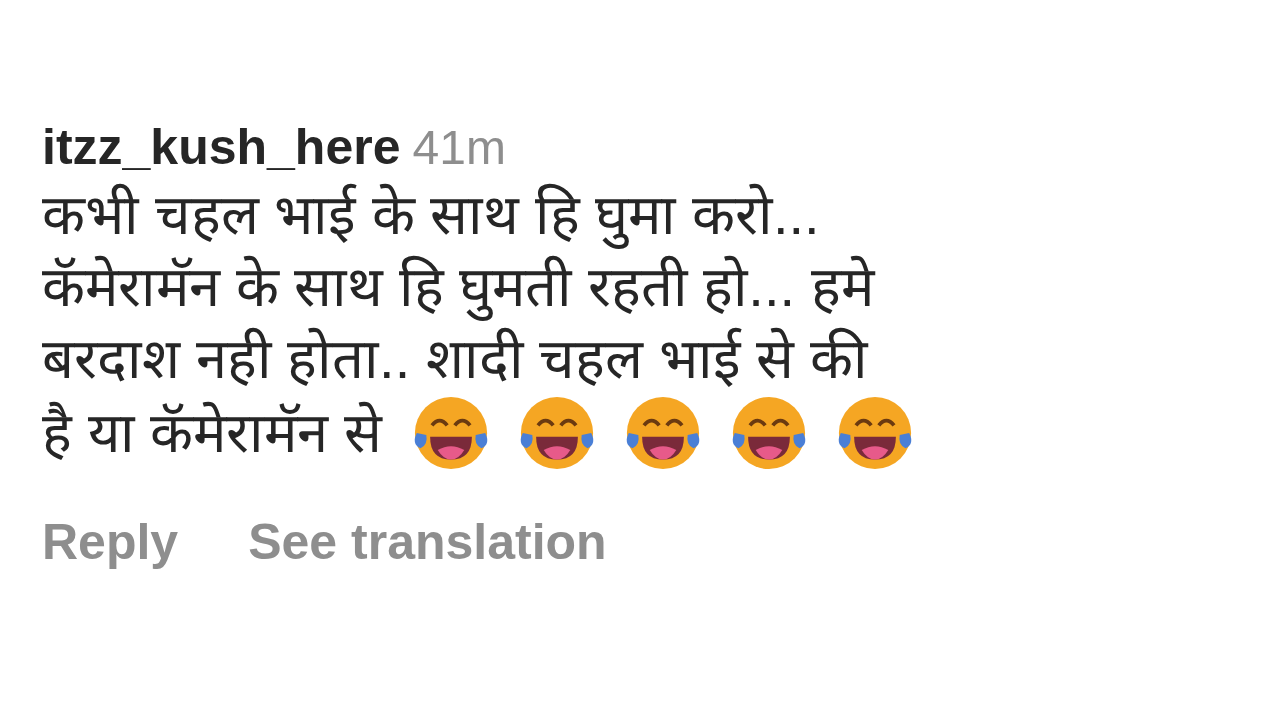 The image size is (1280, 720). I want to click on comment-text-line: है या कॅमेरामॅन से, so click(212, 432).